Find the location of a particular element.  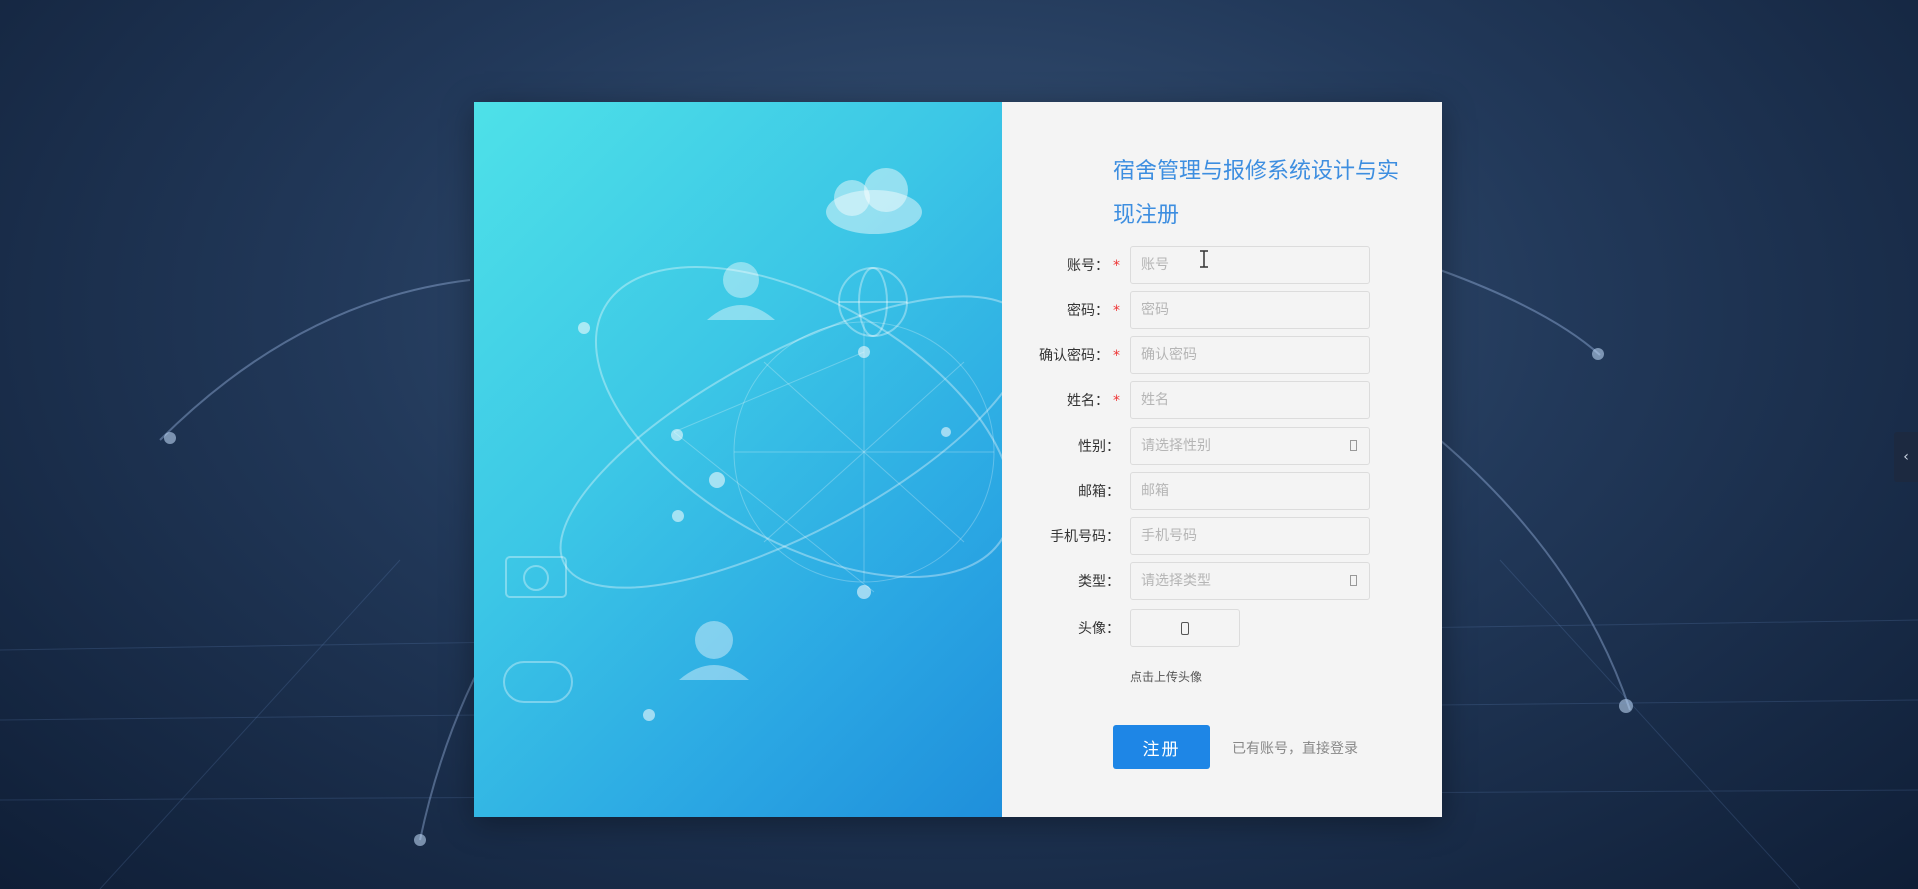

form-row-type: 类型： 请选择类型 is located at coordinates (1222, 582).